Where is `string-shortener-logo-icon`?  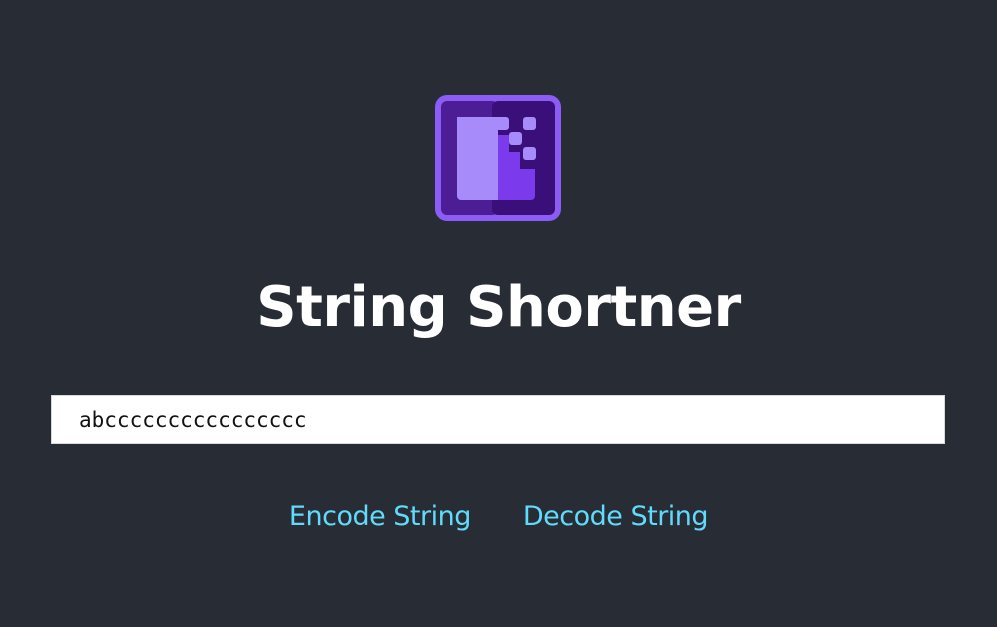 string-shortener-logo-icon is located at coordinates (498, 158).